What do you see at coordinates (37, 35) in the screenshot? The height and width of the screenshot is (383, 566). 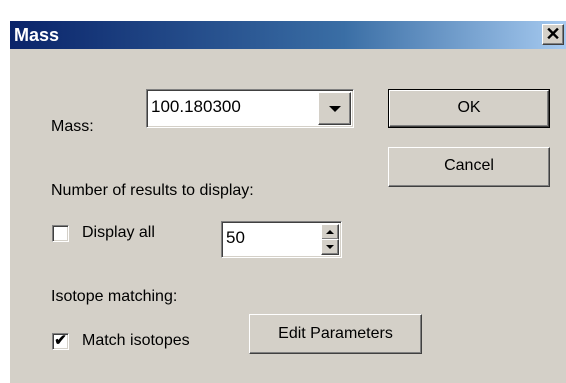 I see `dialog-title: Mass` at bounding box center [37, 35].